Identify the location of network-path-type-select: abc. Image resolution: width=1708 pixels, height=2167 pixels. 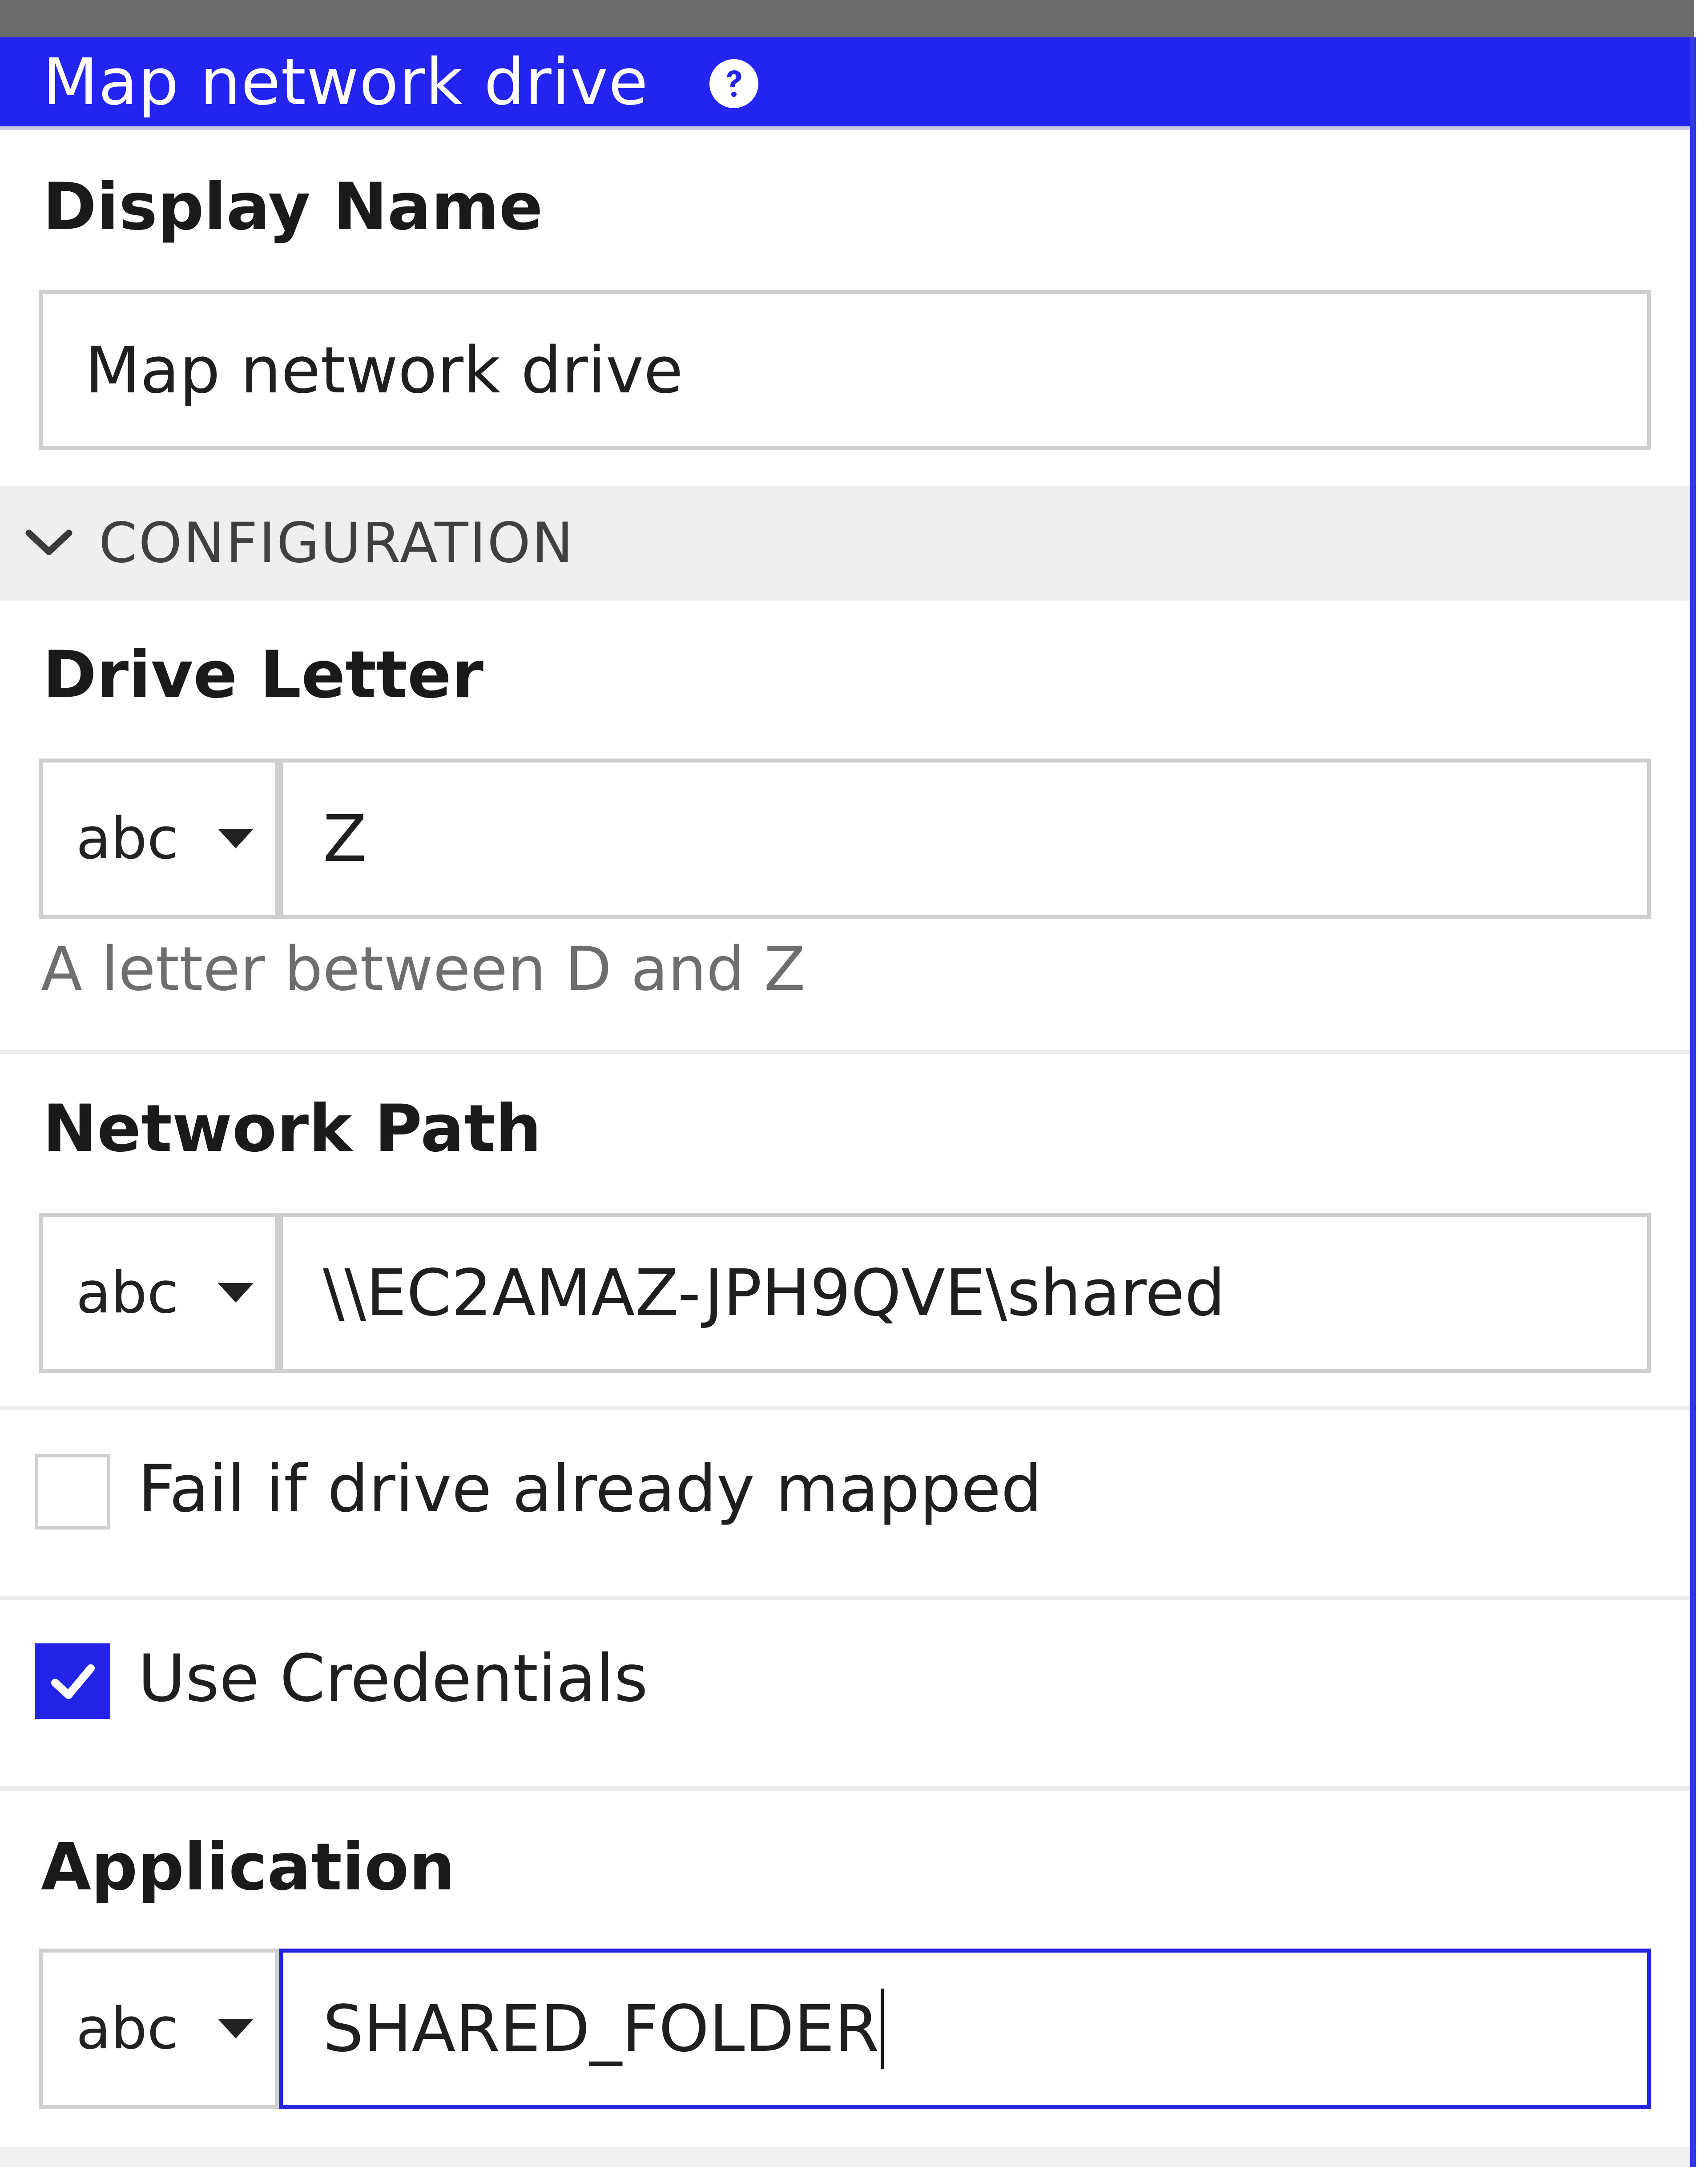
(159, 1293).